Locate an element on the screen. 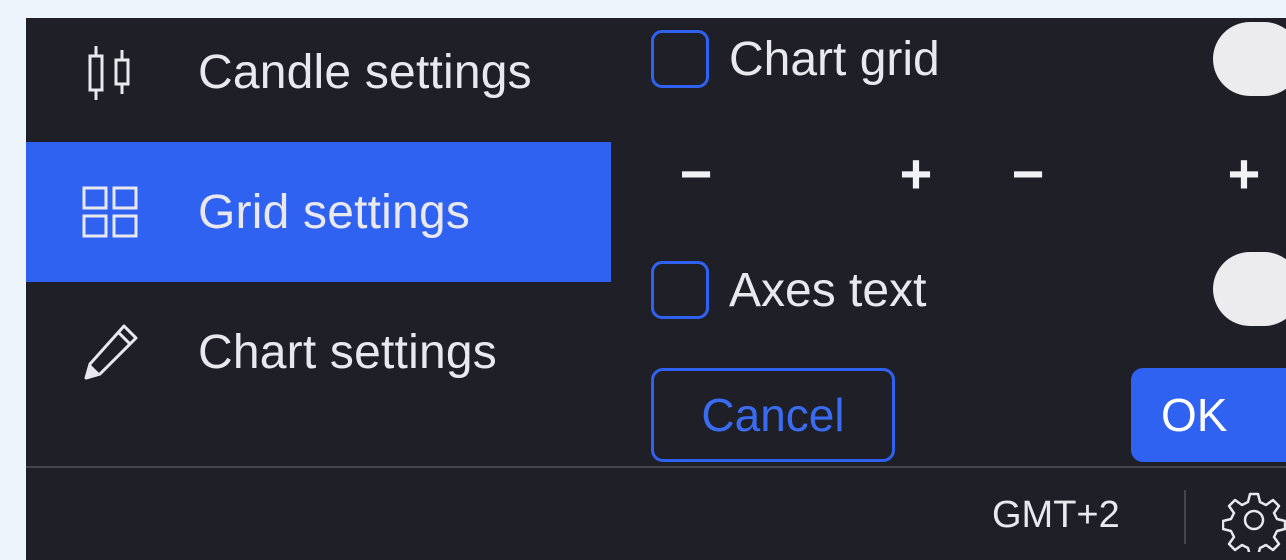 The height and width of the screenshot is (560, 1286). sidebar-item-label: Grid settings is located at coordinates (334, 212).